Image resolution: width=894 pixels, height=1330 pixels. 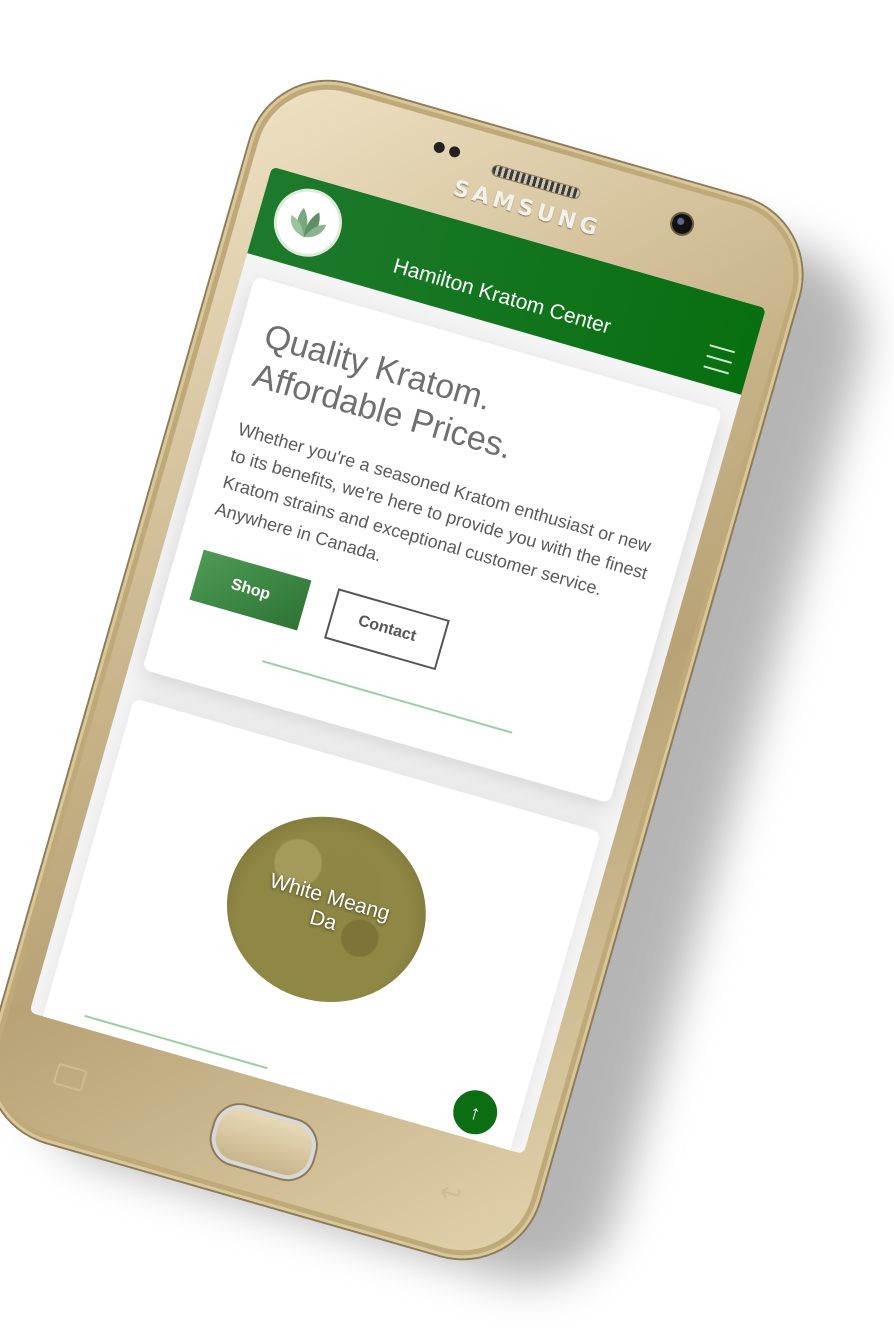 I want to click on arrow-up-icon: ↑, so click(x=475, y=1112).